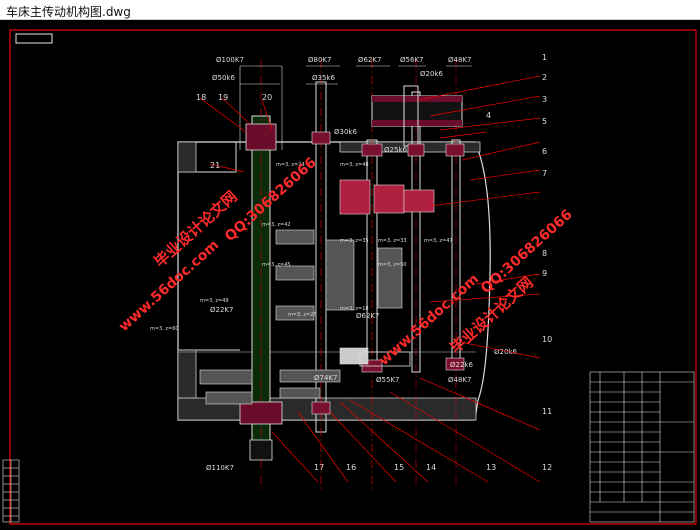 The width and height of the screenshot is (700, 530). What do you see at coordinates (321, 275) in the screenshot?
I see `shaft-two` at bounding box center [321, 275].